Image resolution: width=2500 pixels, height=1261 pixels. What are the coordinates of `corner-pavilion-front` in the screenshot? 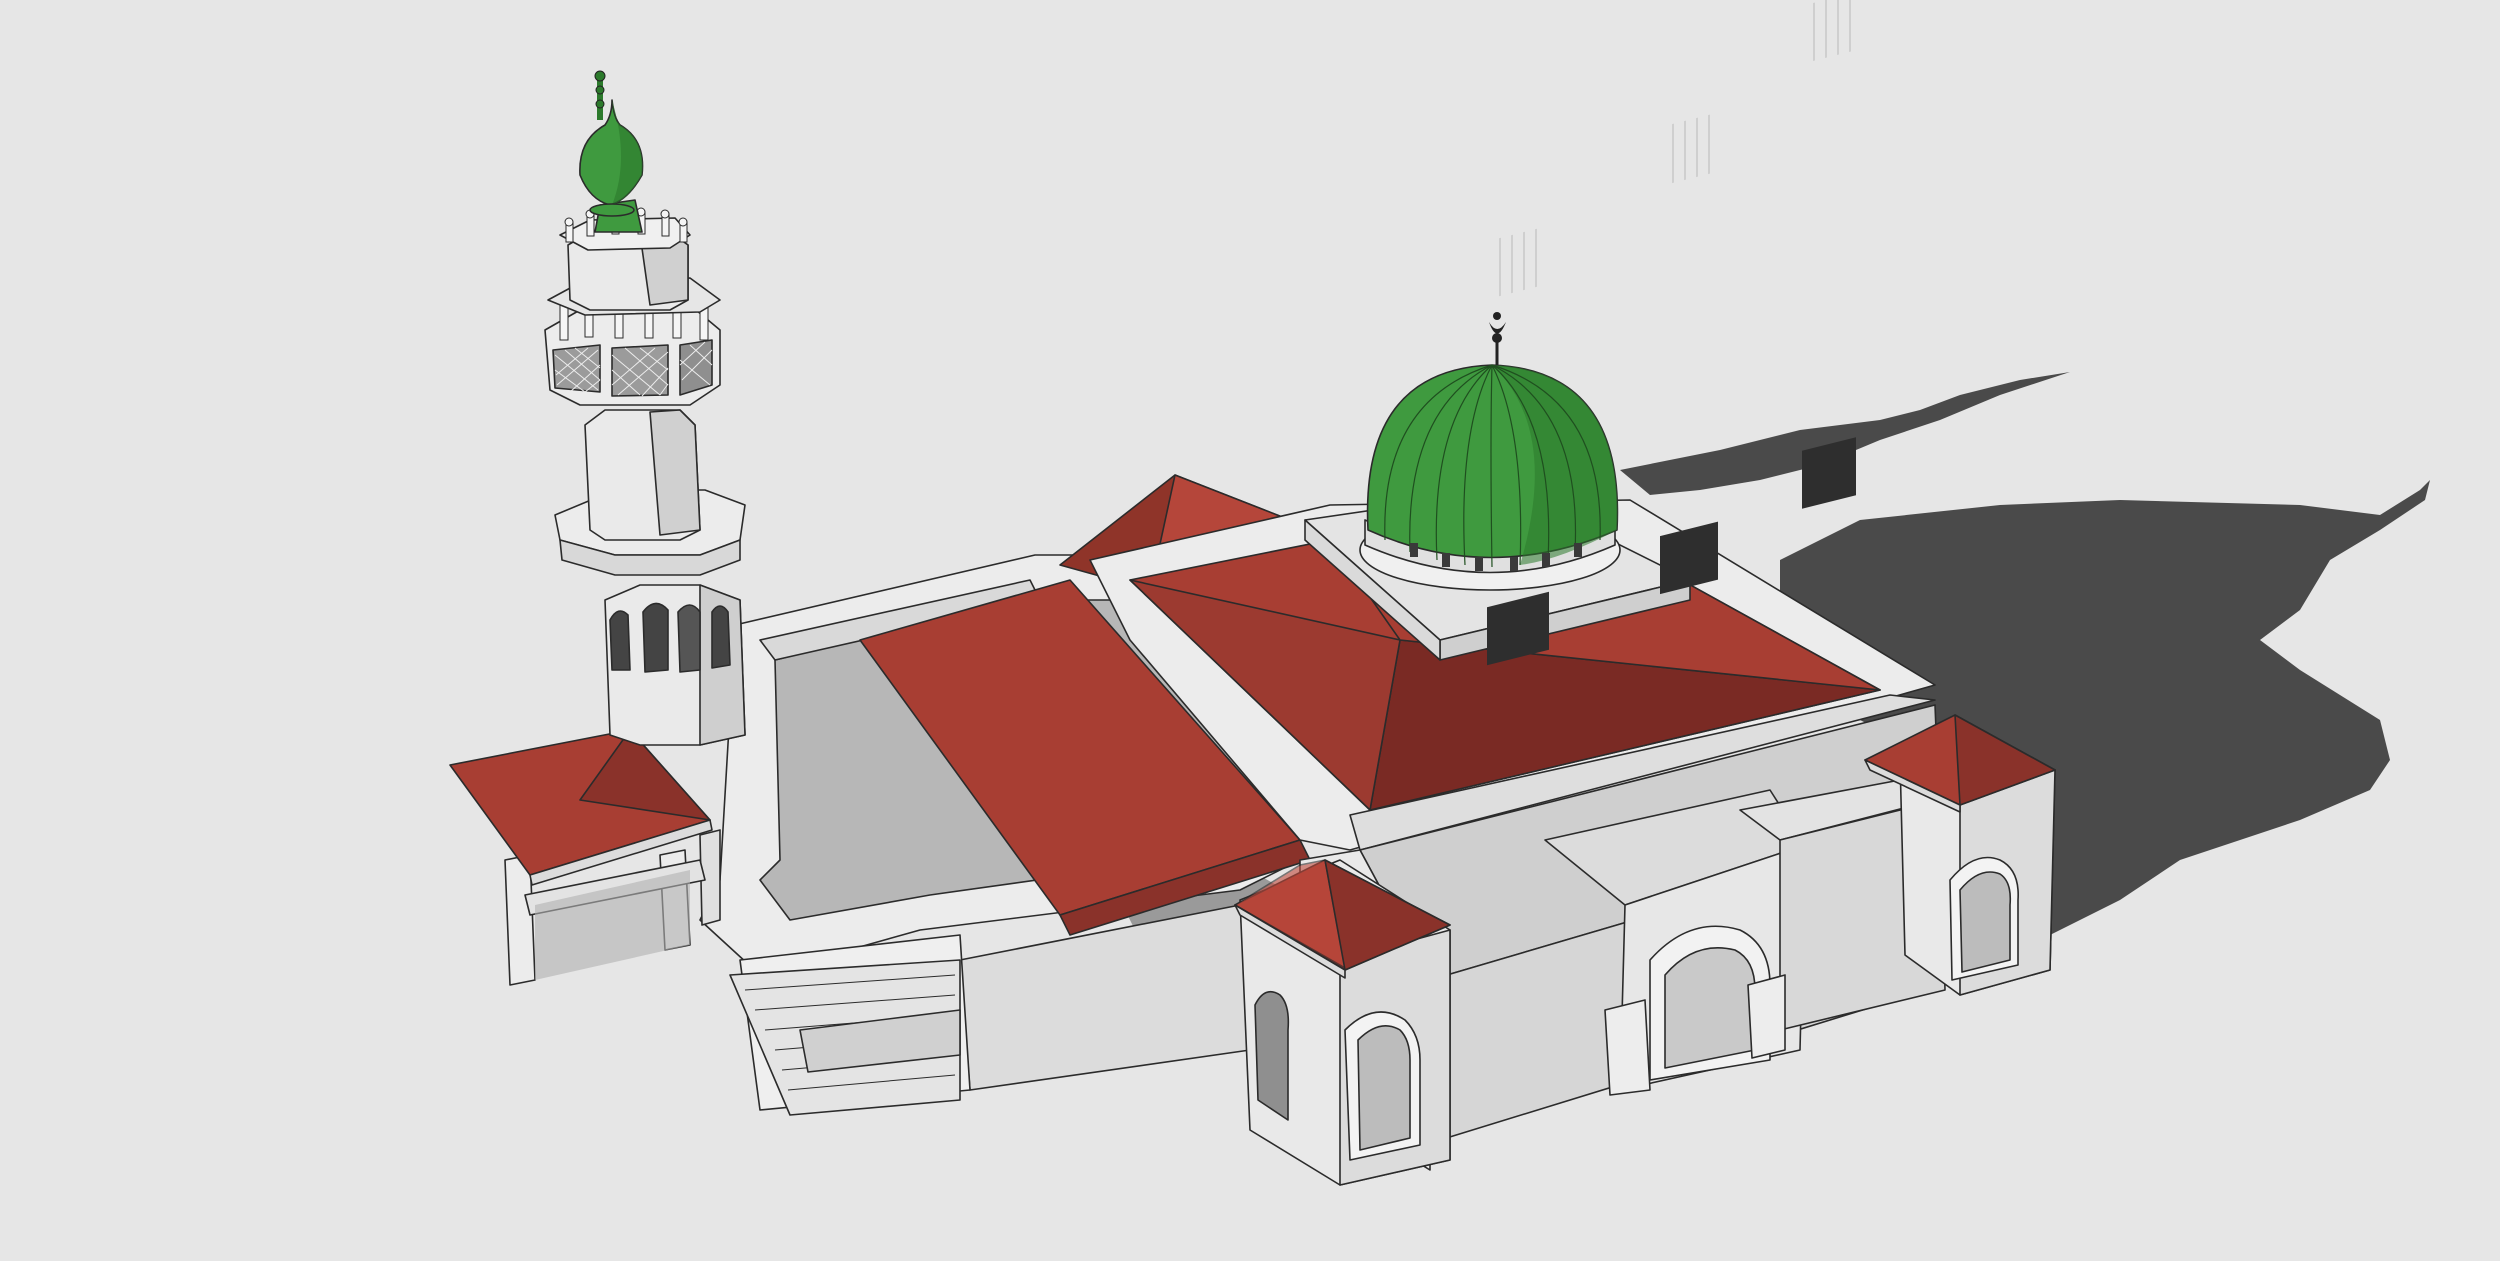 It's located at (1342, 1022).